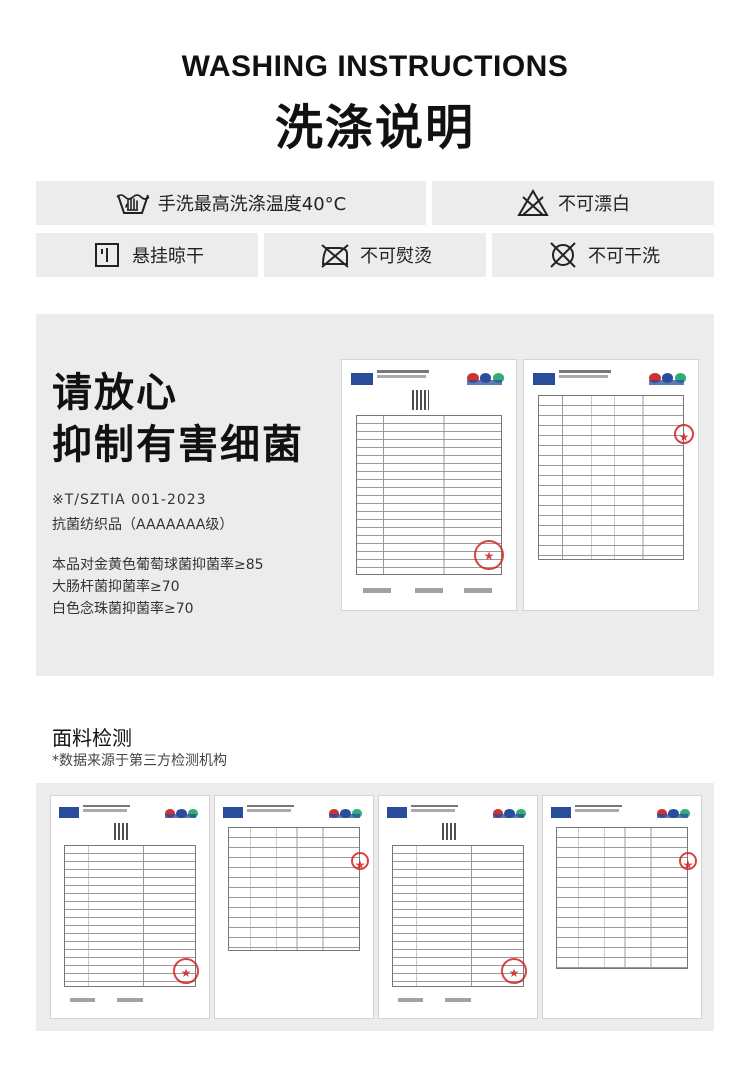 The image size is (750, 1088). I want to click on no-iron-icon, so click(335, 255).